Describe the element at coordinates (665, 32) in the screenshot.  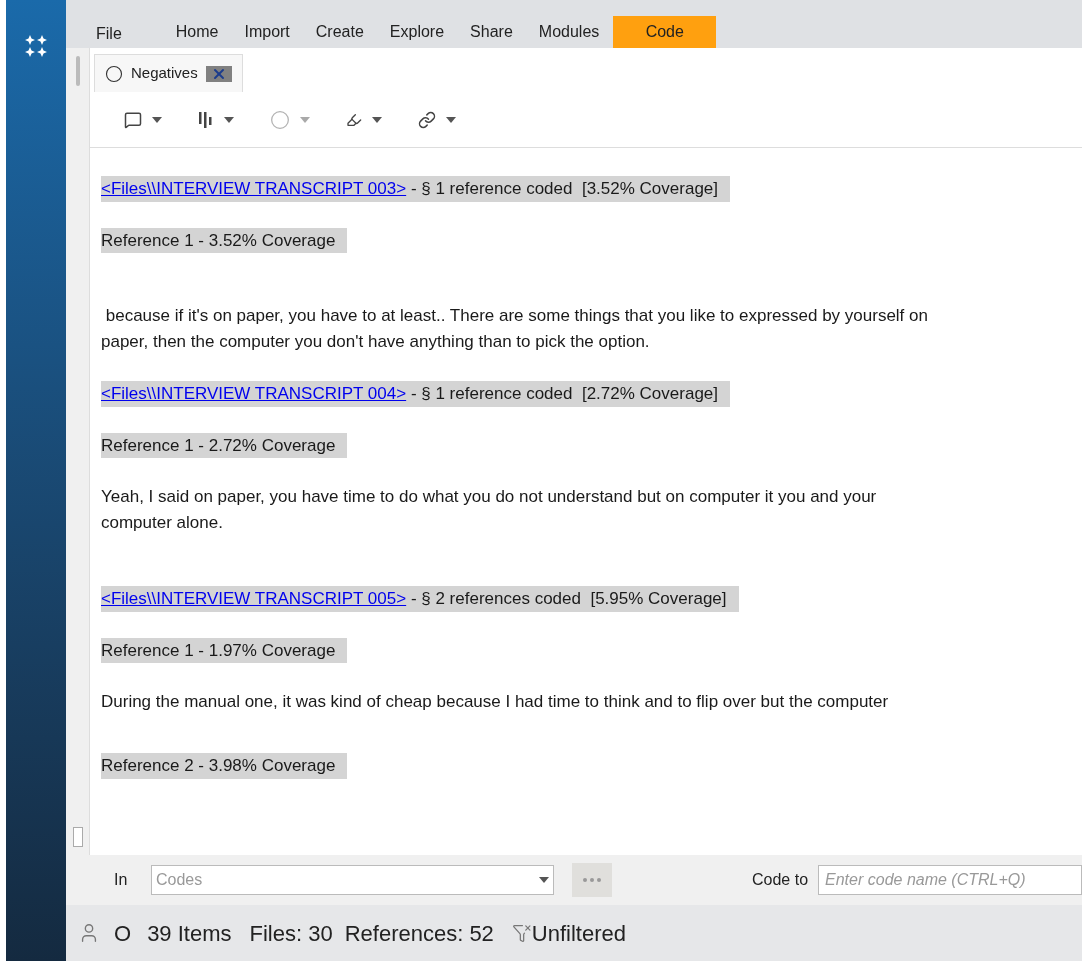
I see `menu-tab: Code` at that location.